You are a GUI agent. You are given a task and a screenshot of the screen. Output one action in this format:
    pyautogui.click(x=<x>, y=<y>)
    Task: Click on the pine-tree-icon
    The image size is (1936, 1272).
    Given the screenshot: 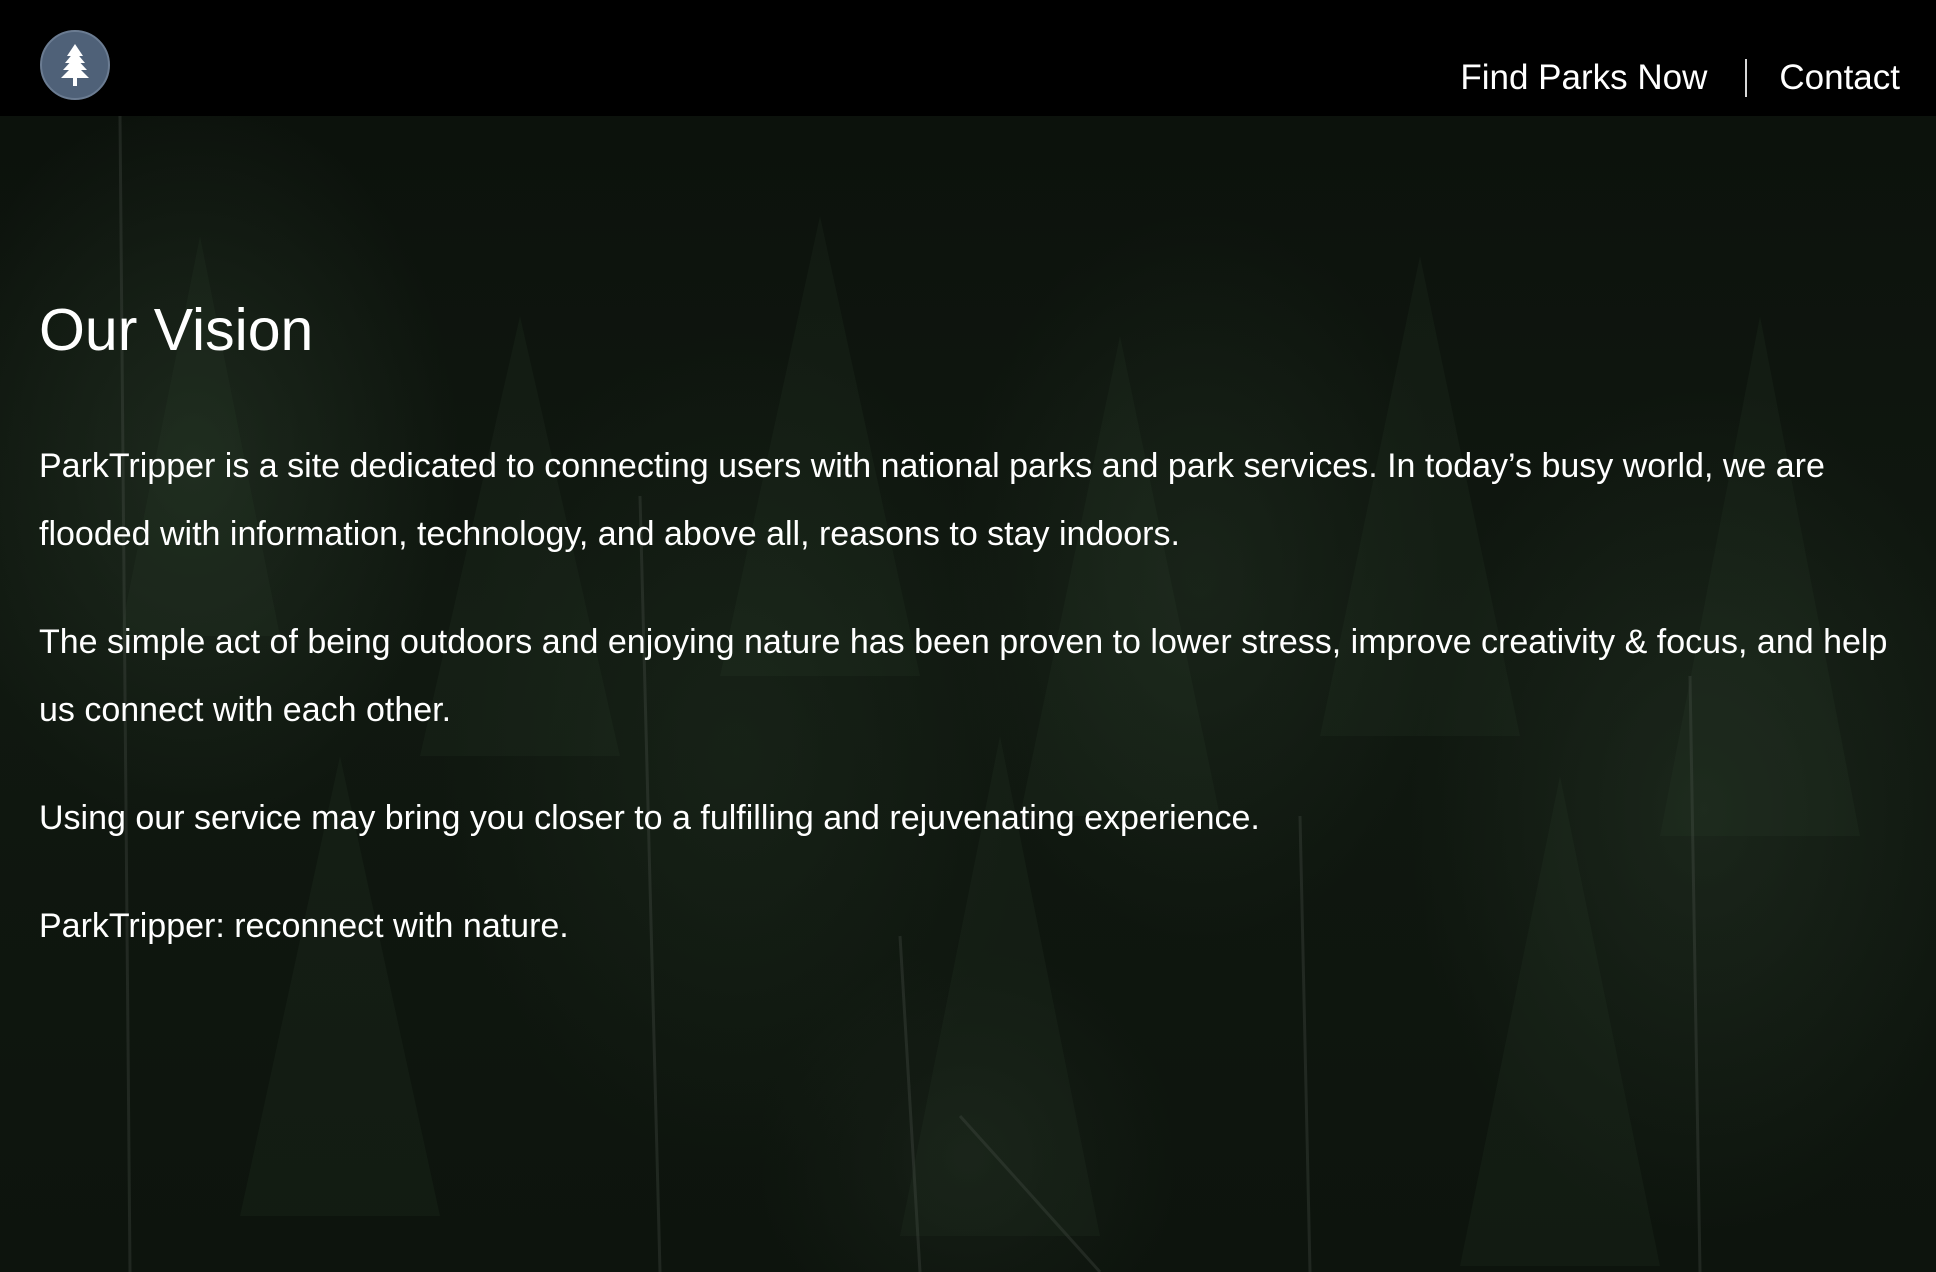 What is the action you would take?
    pyautogui.click(x=75, y=65)
    